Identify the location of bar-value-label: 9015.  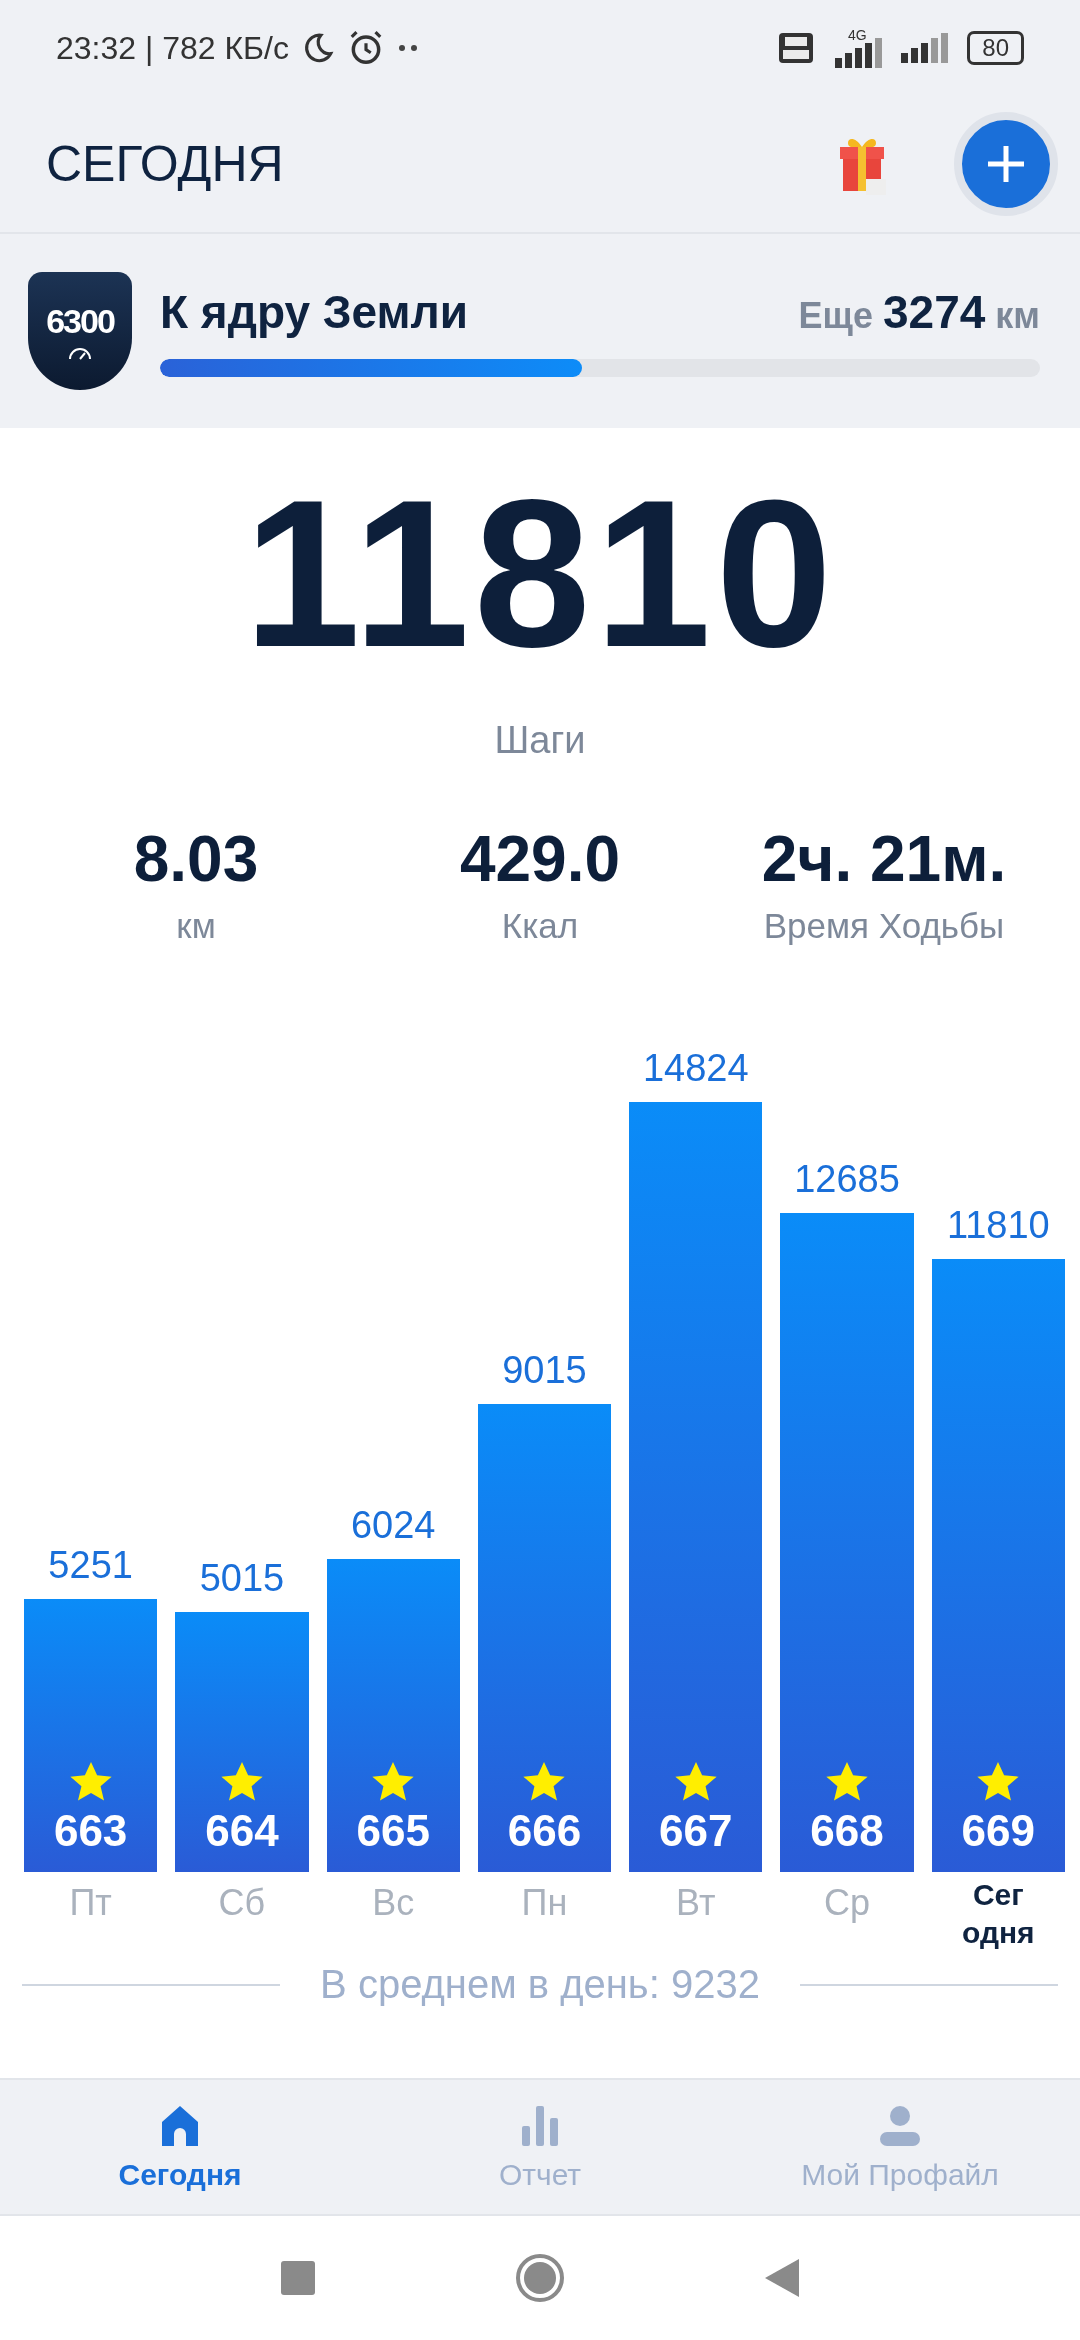
(544, 1370).